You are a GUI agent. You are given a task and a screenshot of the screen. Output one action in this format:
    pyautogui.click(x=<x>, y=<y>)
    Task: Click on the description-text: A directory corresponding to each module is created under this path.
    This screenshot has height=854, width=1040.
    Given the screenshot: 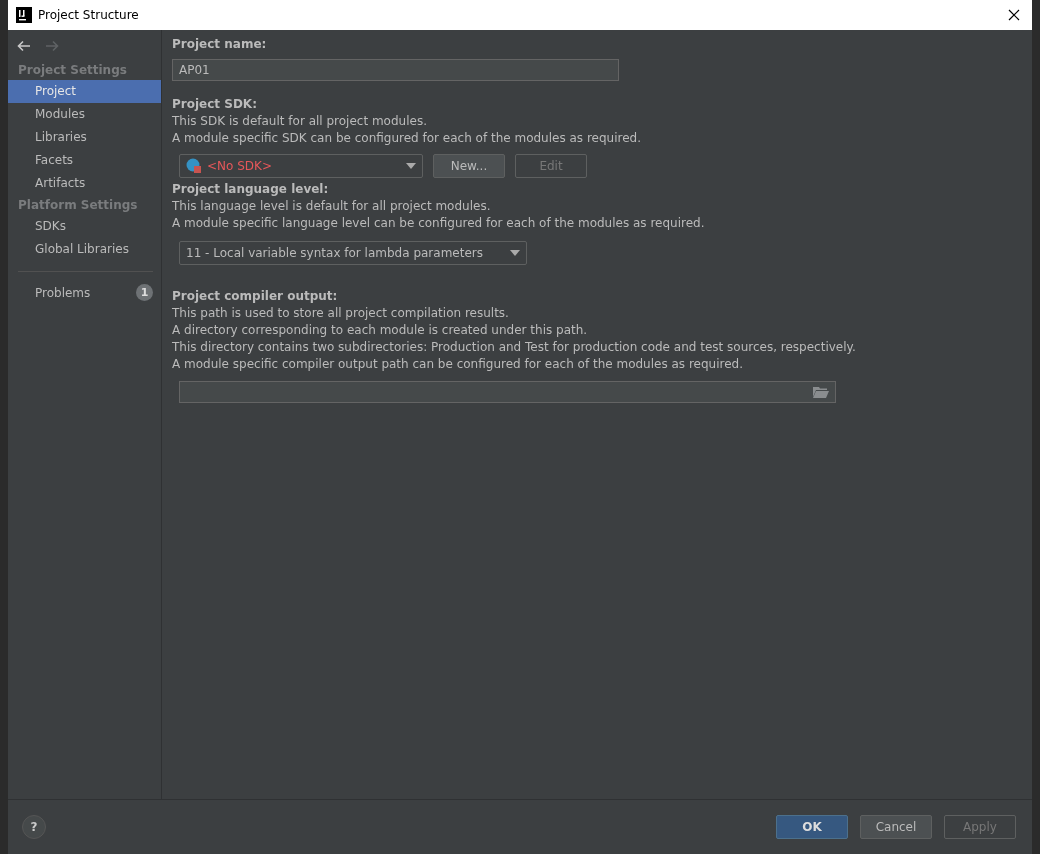 What is the action you would take?
    pyautogui.click(x=380, y=330)
    